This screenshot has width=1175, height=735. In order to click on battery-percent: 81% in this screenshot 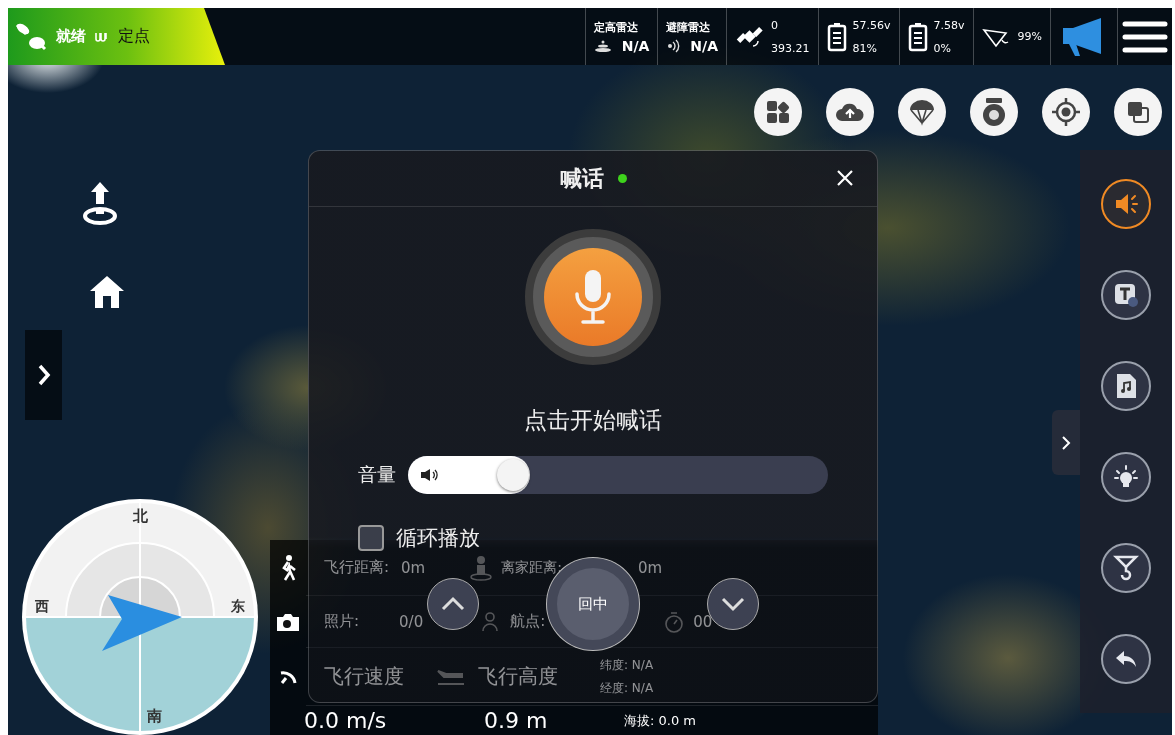, I will do `click(865, 48)`.